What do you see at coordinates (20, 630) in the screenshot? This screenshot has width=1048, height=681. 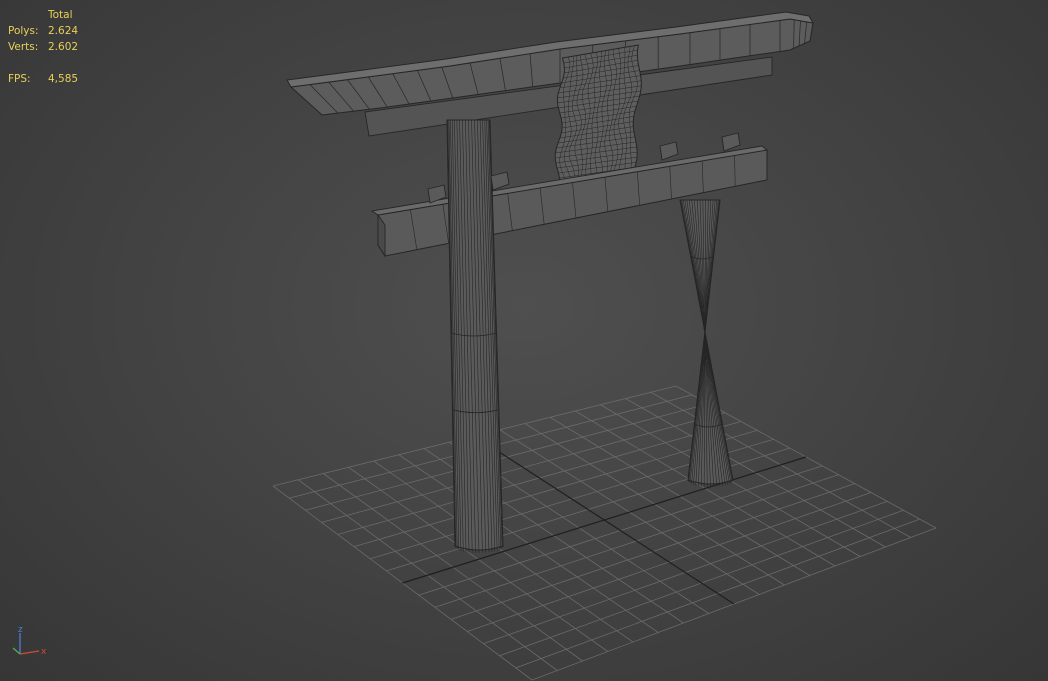 I see `z-axis-label: z` at bounding box center [20, 630].